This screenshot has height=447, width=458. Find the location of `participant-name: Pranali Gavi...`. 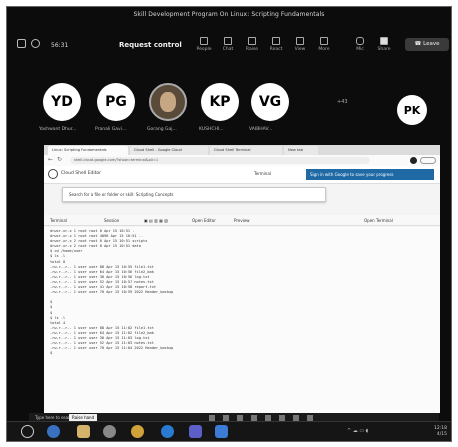

participant-name: Pranali Gavi... is located at coordinates (111, 129).